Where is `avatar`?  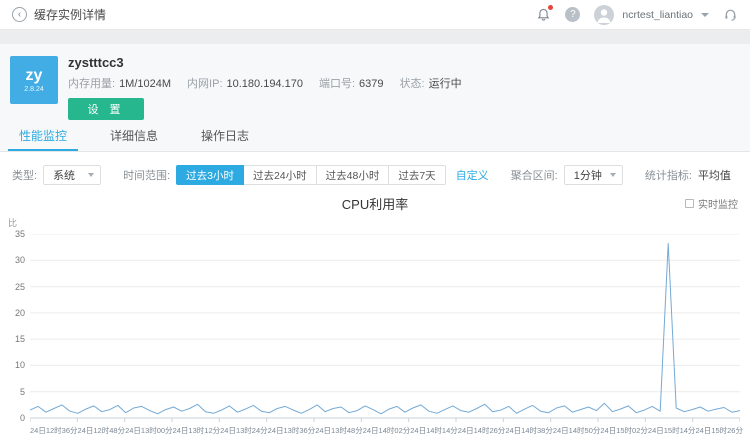
avatar is located at coordinates (604, 14).